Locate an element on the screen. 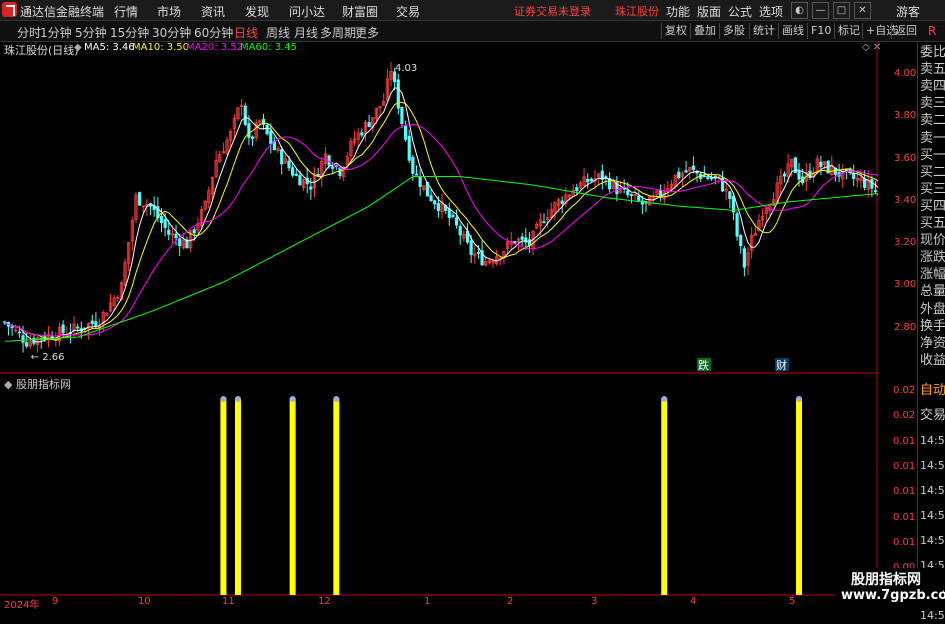 This screenshot has width=945, height=624. menu-item-3: 发现 is located at coordinates (257, 11).